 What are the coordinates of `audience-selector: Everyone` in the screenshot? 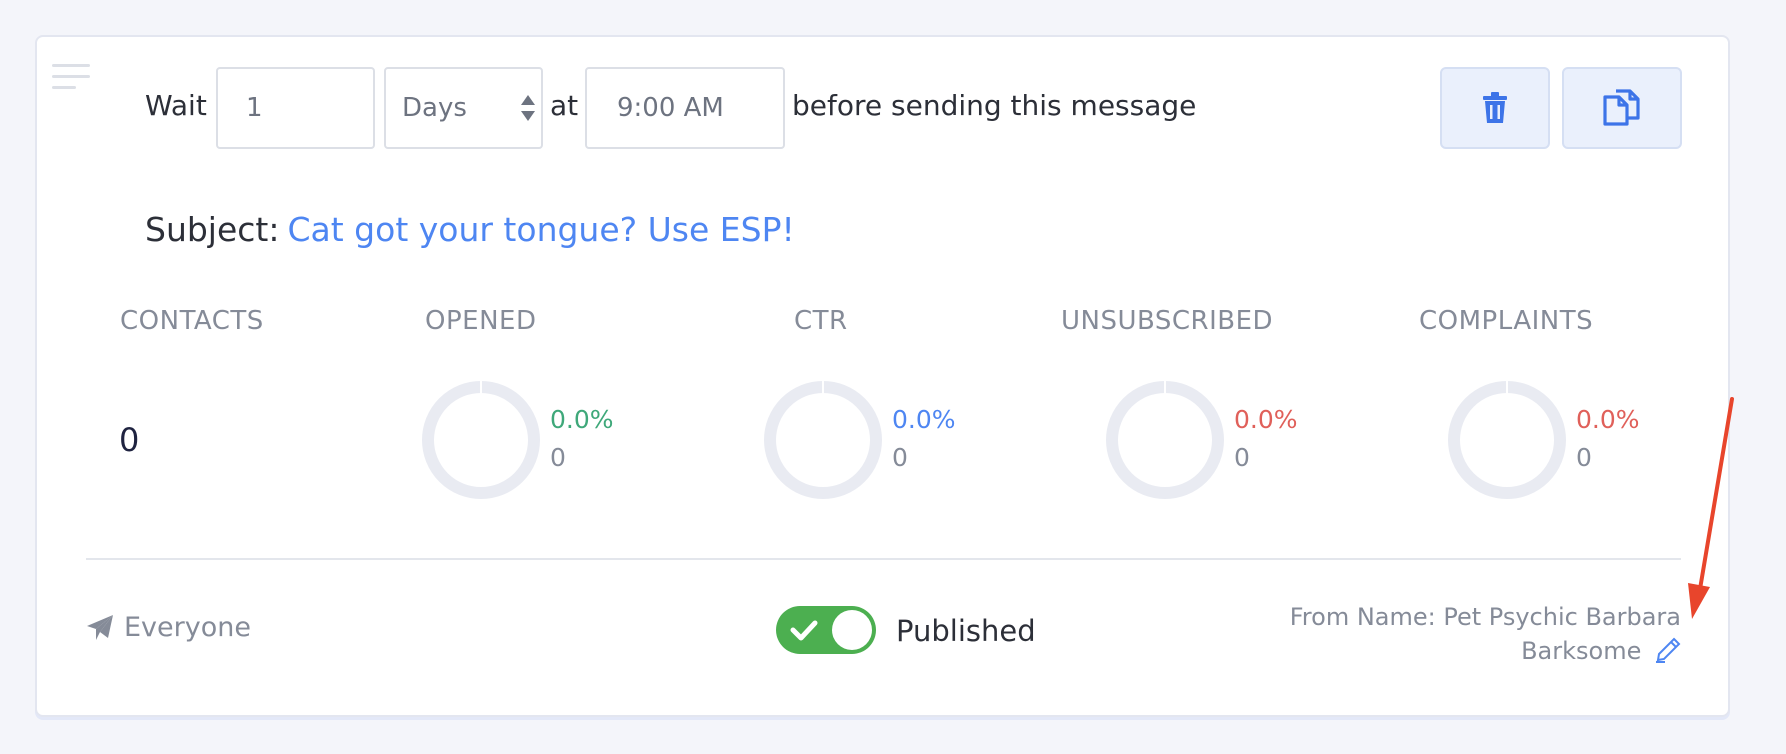 It's located at (168, 627).